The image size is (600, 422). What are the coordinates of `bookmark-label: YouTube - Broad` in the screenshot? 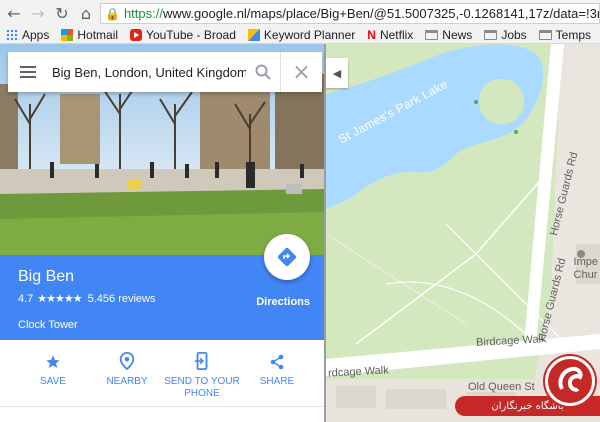 It's located at (191, 35).